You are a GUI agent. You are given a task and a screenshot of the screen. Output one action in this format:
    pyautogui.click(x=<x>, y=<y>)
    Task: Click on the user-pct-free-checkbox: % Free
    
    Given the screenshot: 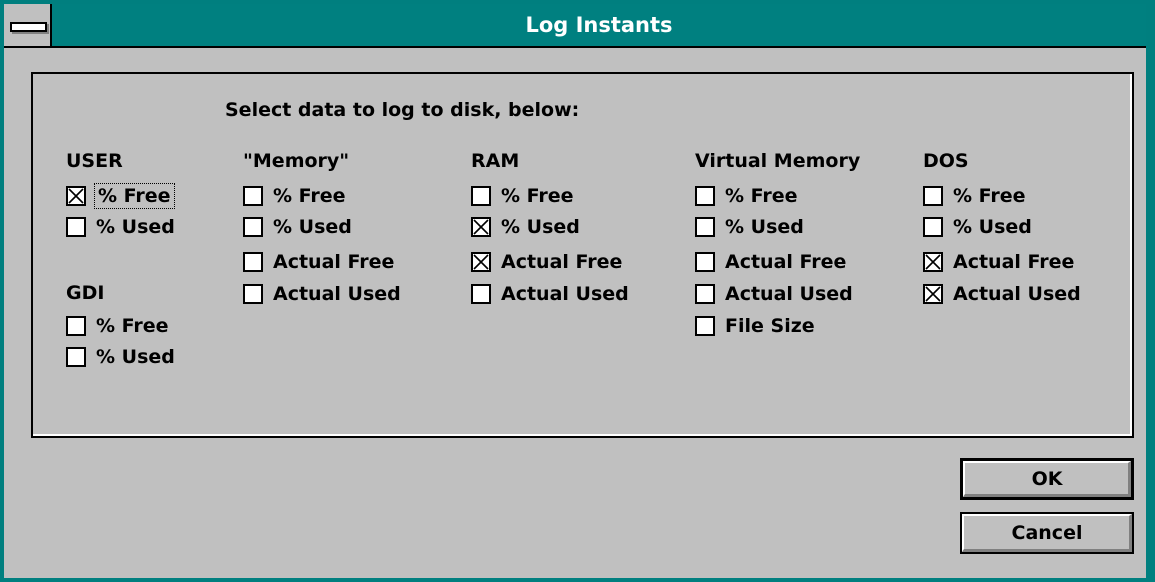 What is the action you would take?
    pyautogui.click(x=120, y=196)
    